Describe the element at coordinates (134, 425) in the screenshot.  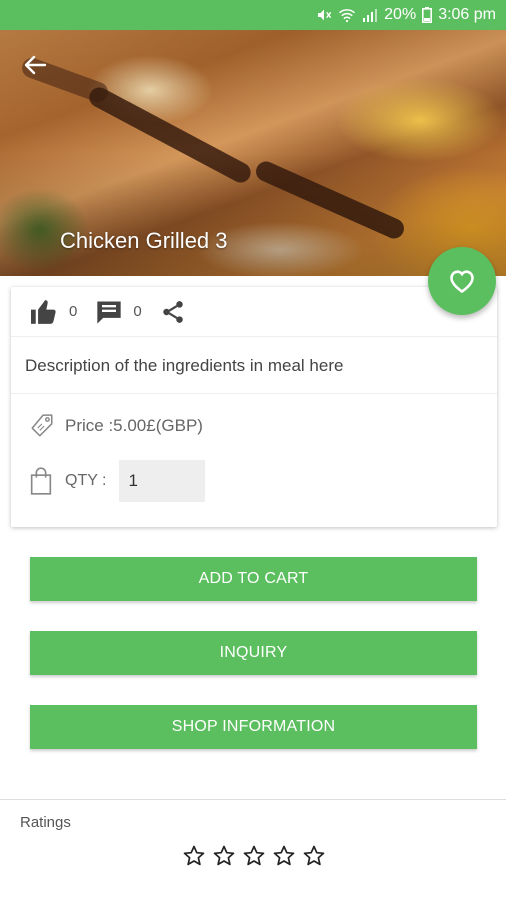
I see `price-text: Price :5.00£(GBP)` at that location.